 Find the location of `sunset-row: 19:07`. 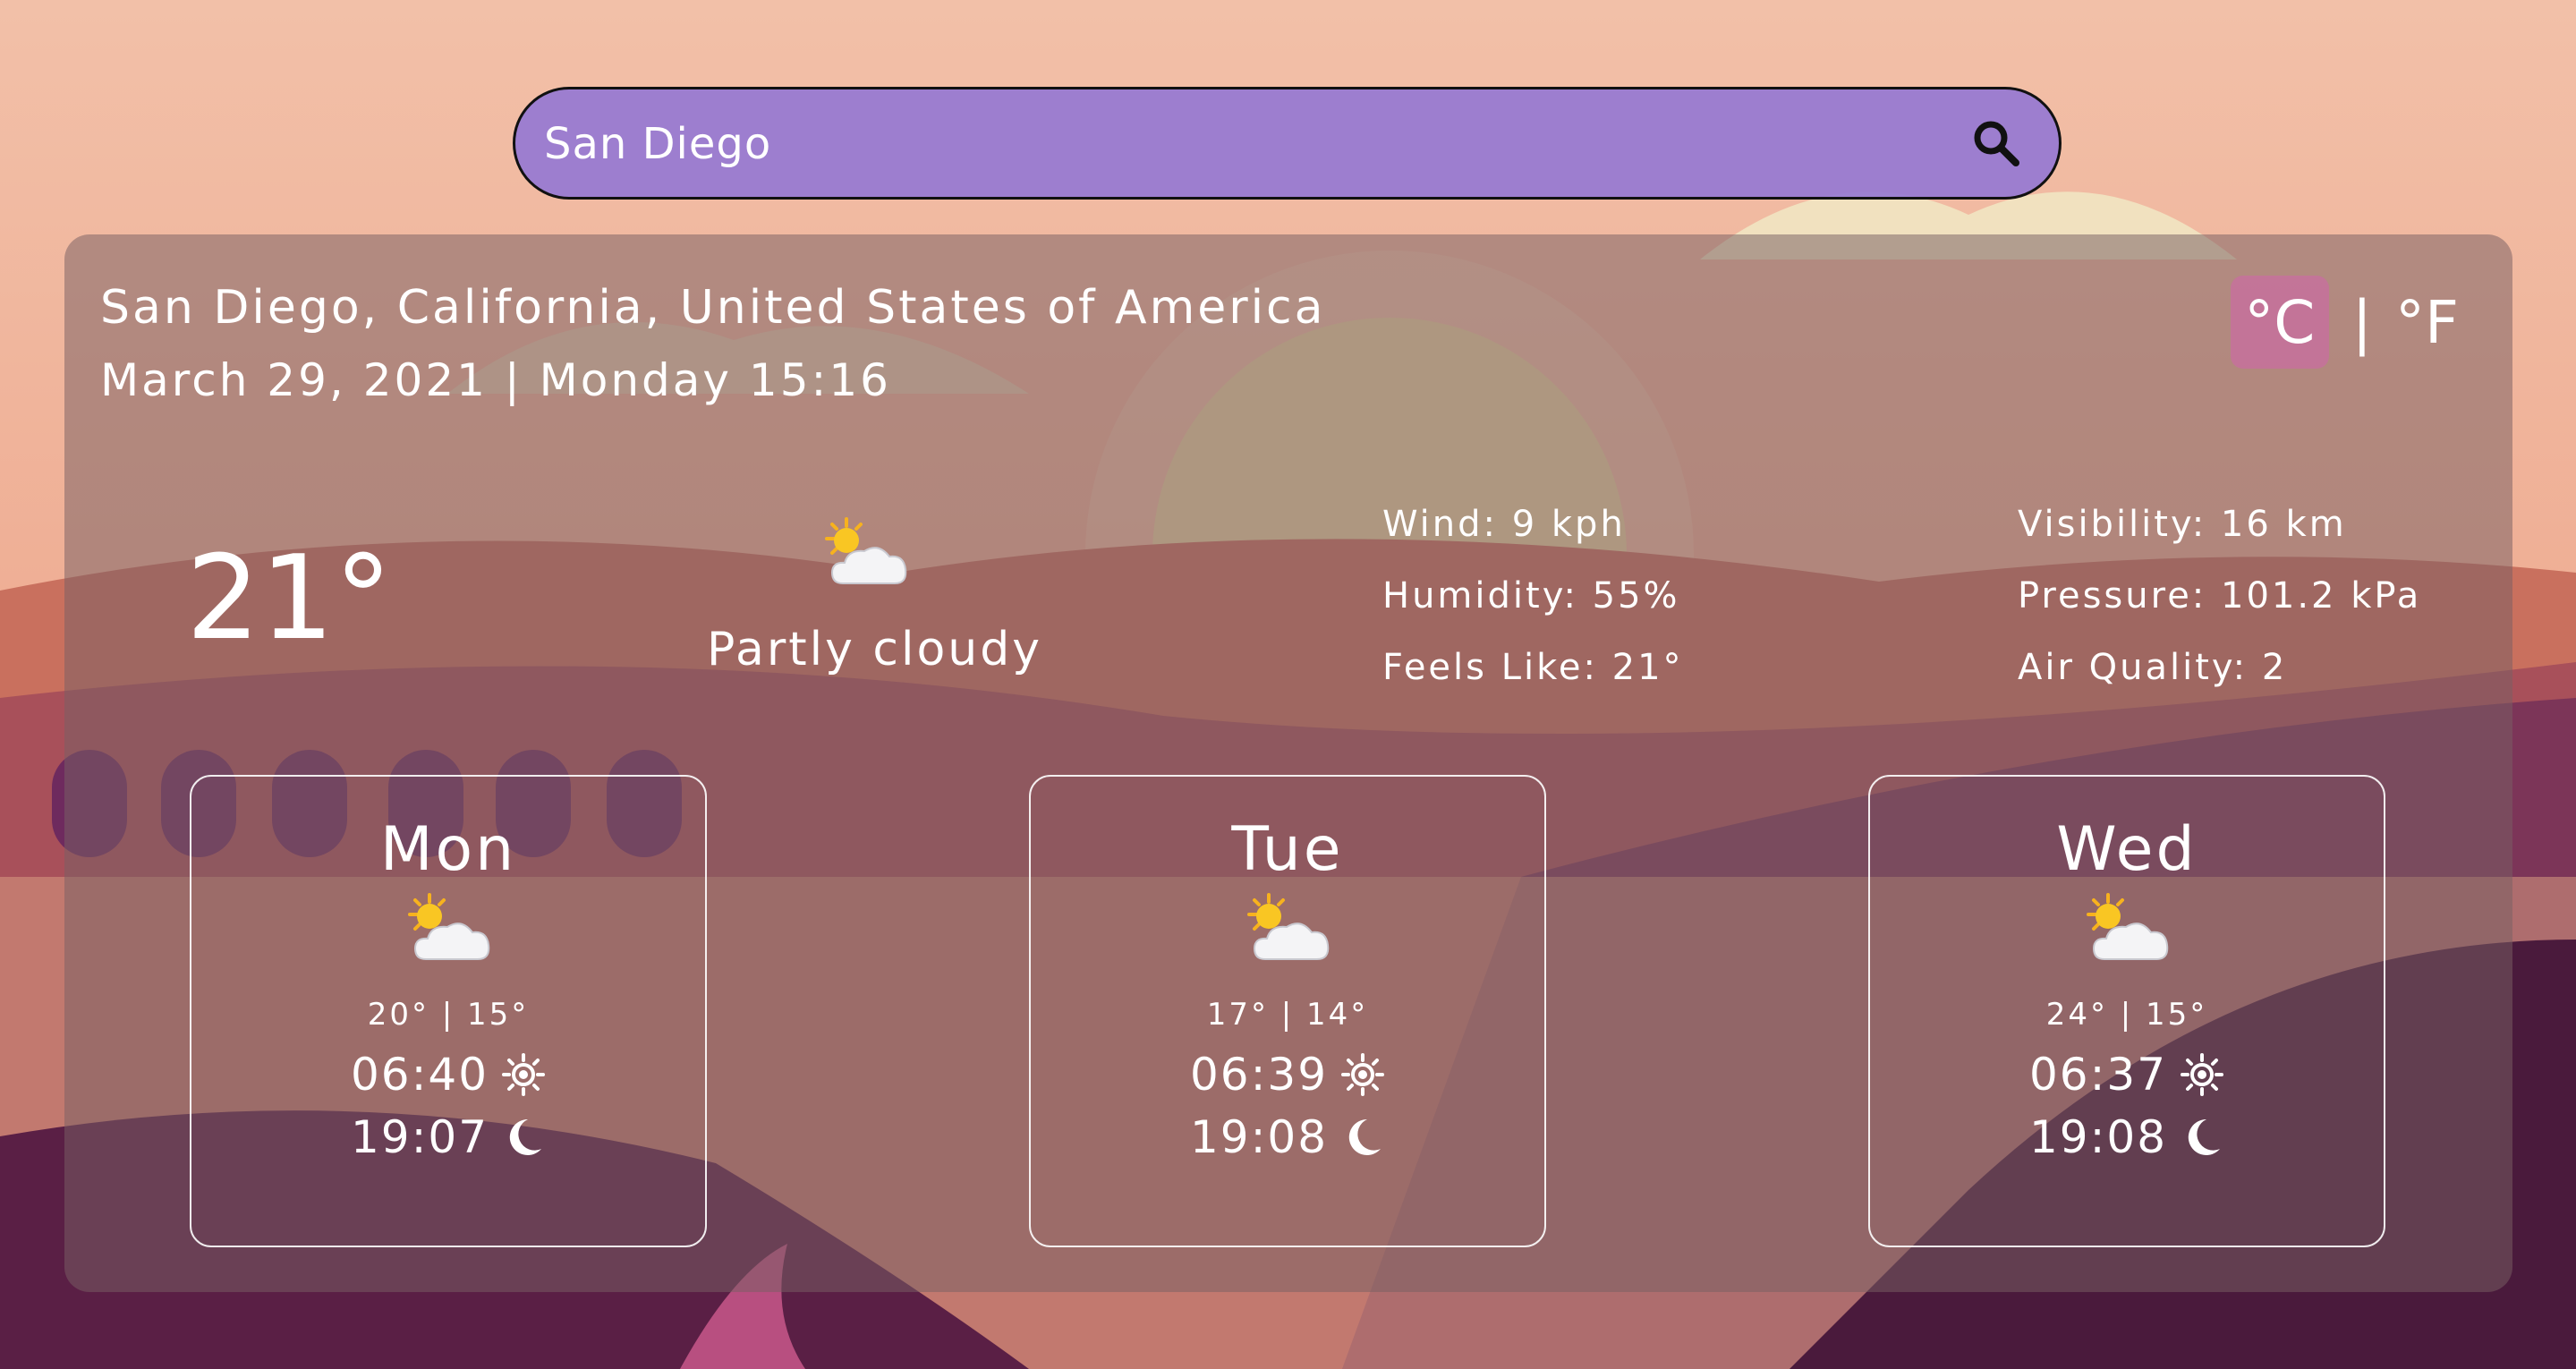

sunset-row: 19:07 is located at coordinates (448, 1137).